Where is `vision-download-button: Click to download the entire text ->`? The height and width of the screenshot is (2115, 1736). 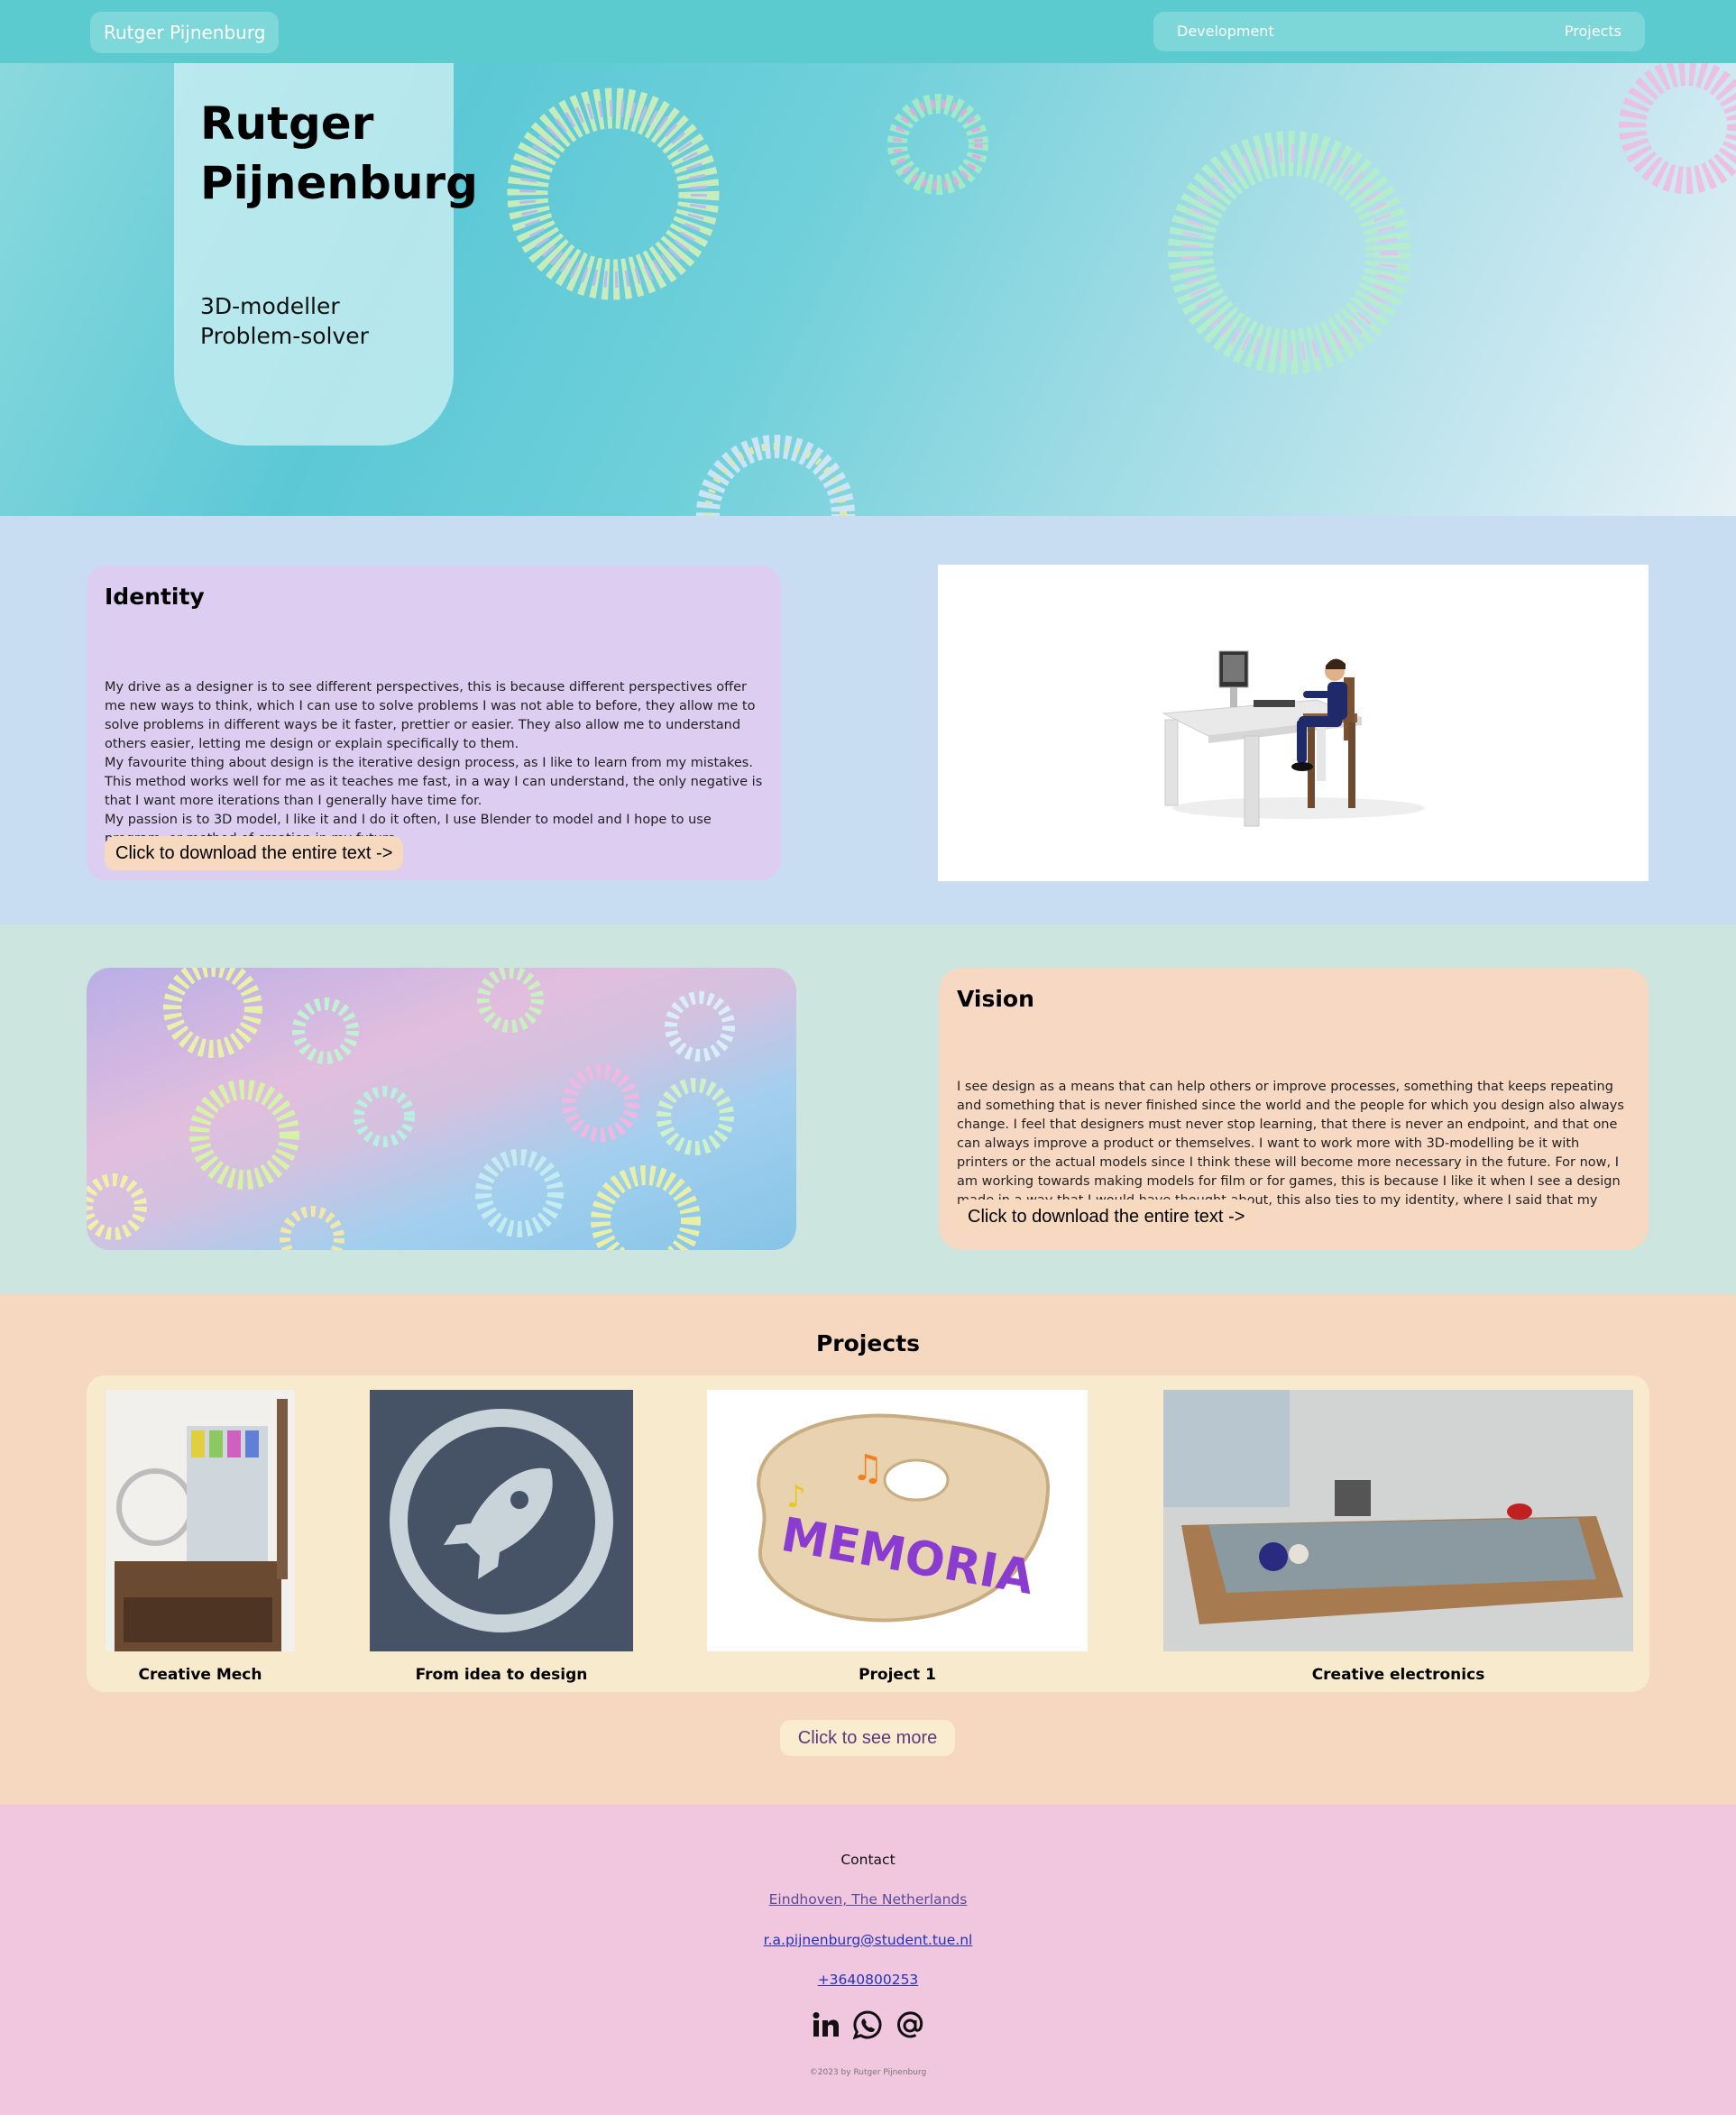 vision-download-button: Click to download the entire text -> is located at coordinates (1107, 1217).